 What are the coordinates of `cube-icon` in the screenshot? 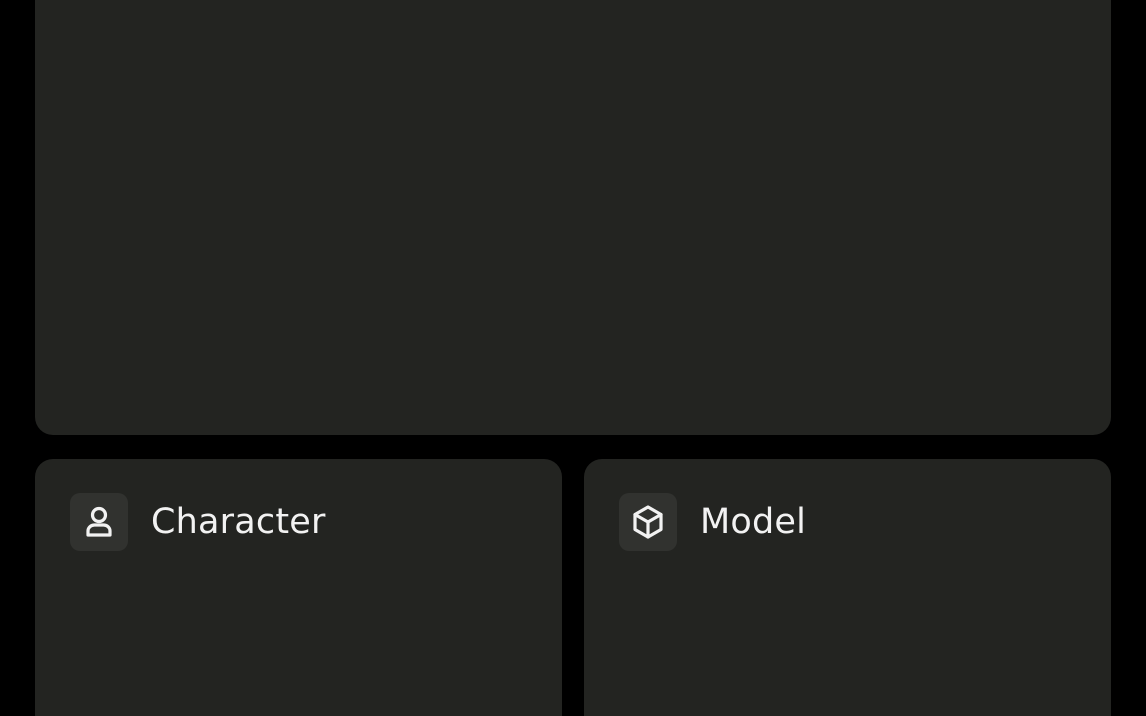 It's located at (648, 522).